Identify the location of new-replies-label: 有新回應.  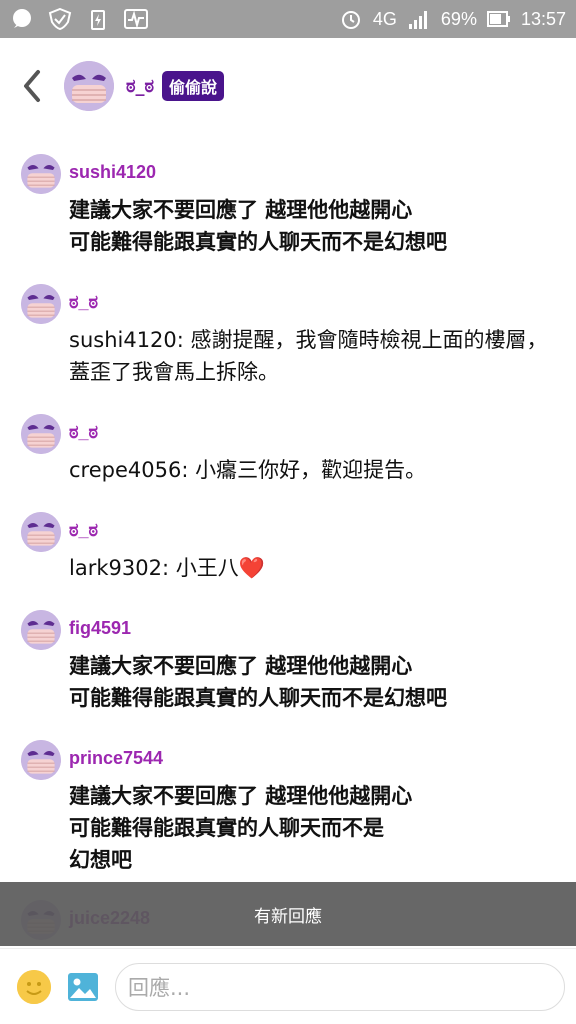
(288, 916).